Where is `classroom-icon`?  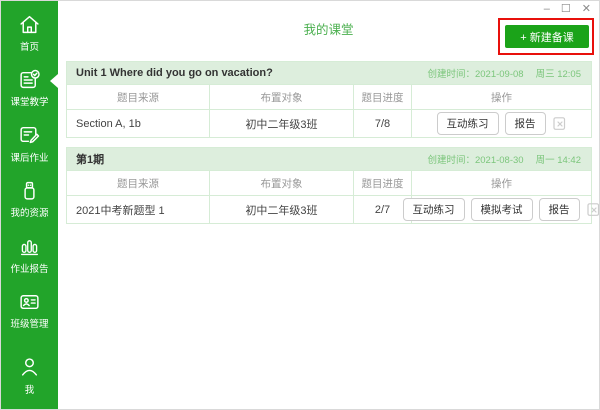 classroom-icon is located at coordinates (29, 79).